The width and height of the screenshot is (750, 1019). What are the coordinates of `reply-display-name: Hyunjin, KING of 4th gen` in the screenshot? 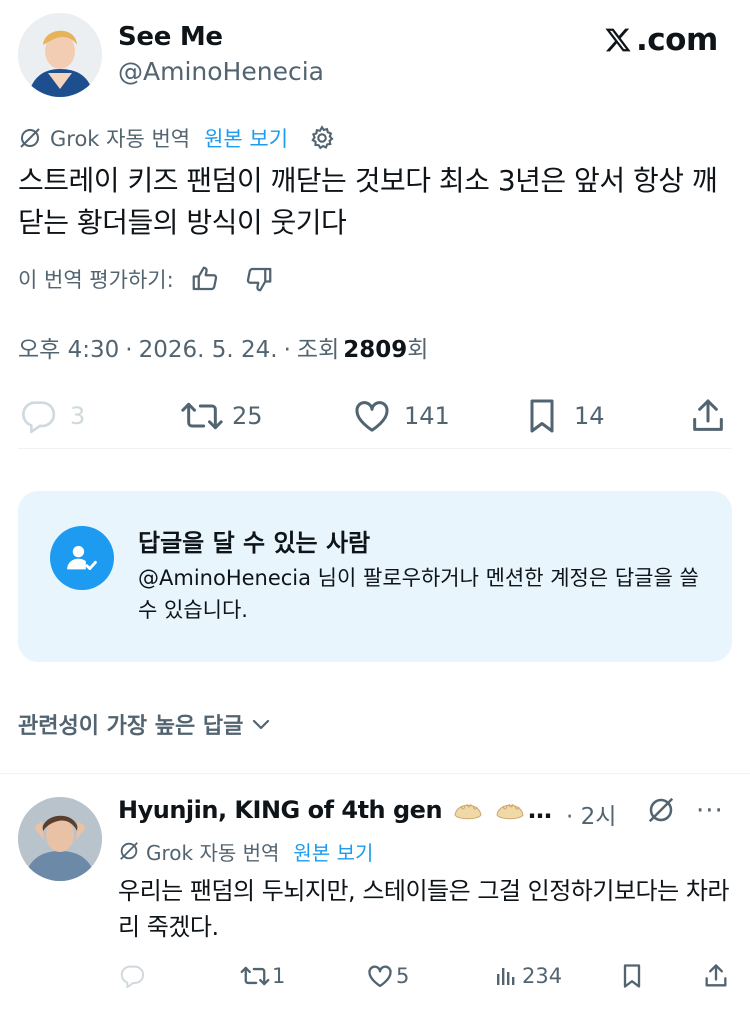 It's located at (280, 810).